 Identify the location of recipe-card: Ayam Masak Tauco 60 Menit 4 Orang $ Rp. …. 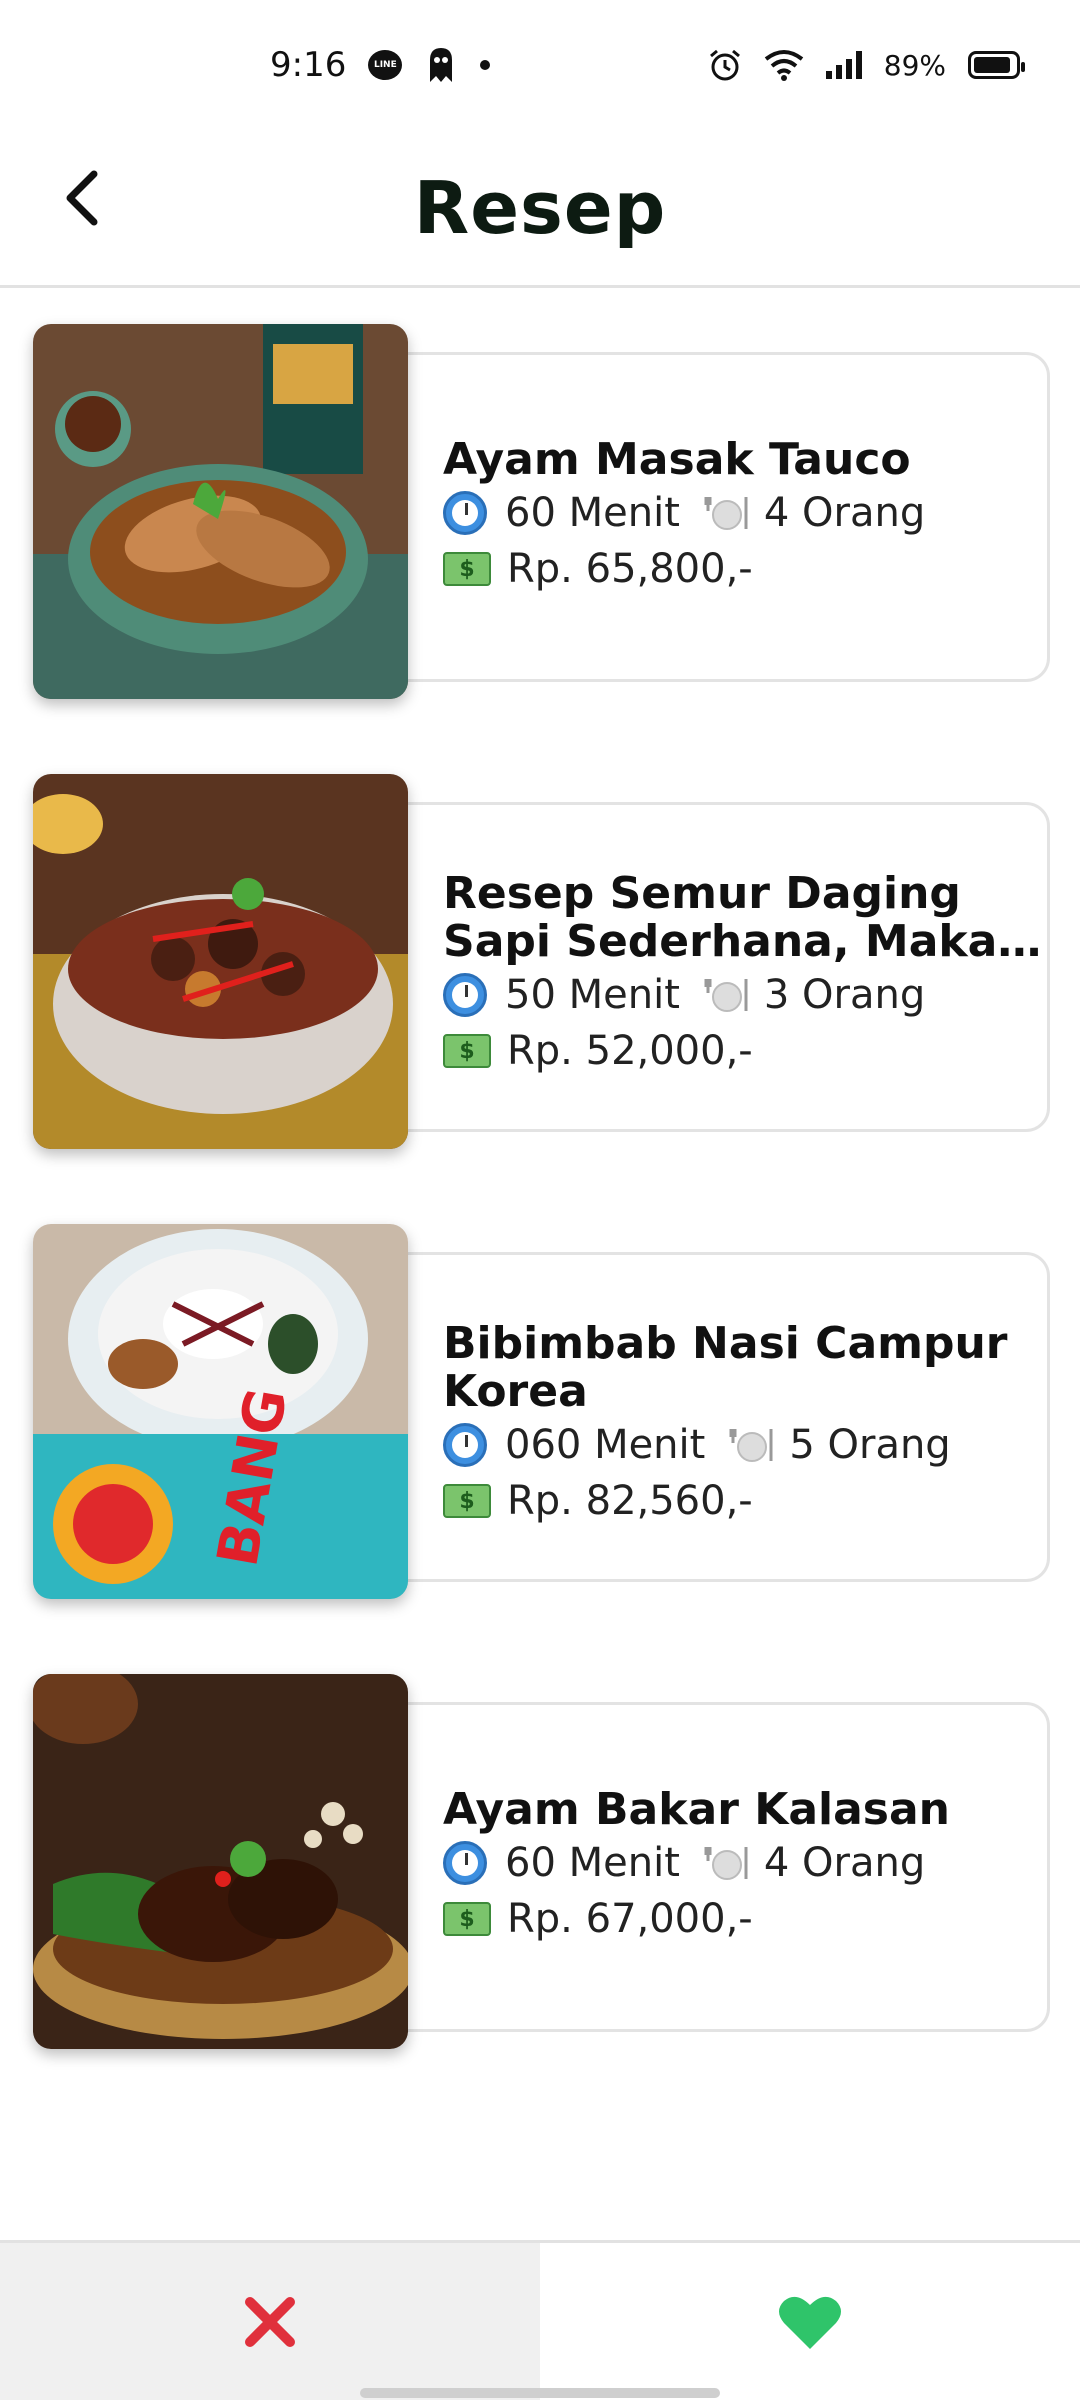
(541, 511).